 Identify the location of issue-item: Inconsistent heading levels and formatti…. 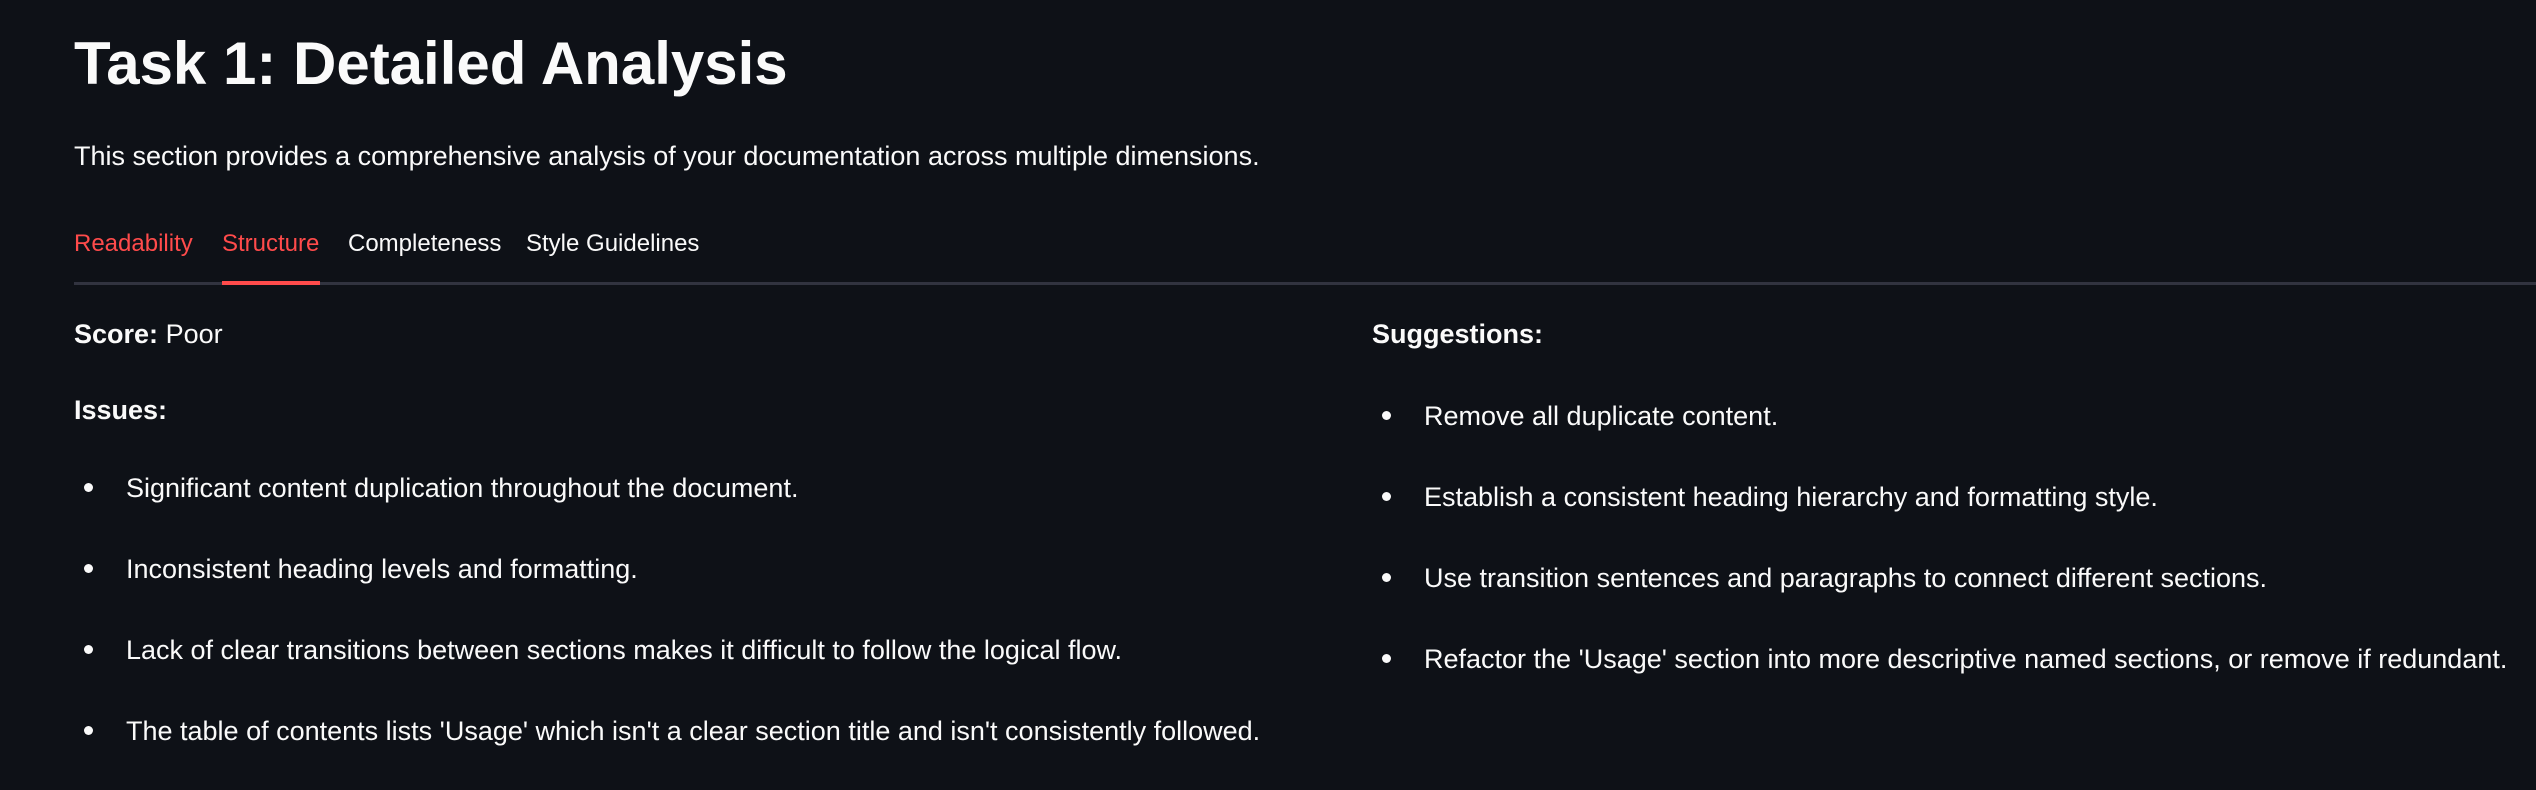
(667, 587).